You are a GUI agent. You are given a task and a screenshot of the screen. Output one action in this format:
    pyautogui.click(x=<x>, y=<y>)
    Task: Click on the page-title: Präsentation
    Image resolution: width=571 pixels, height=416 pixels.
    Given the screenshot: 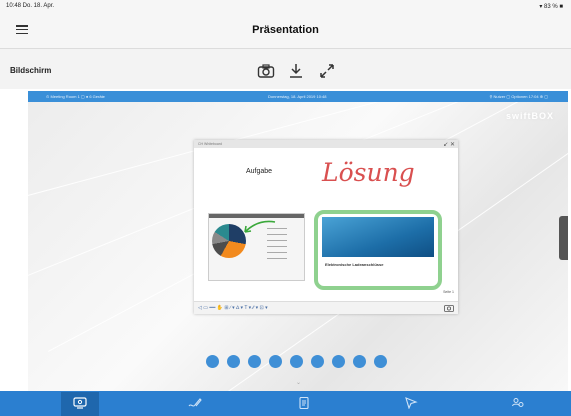 What is the action you would take?
    pyautogui.click(x=285, y=30)
    